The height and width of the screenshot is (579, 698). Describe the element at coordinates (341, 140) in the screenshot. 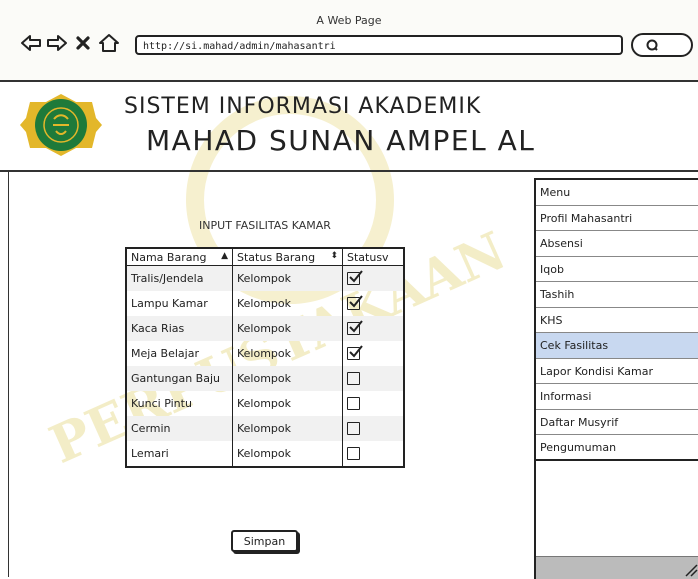

I see `institution-title: MAHAD SUNAN AMPEL AL` at that location.